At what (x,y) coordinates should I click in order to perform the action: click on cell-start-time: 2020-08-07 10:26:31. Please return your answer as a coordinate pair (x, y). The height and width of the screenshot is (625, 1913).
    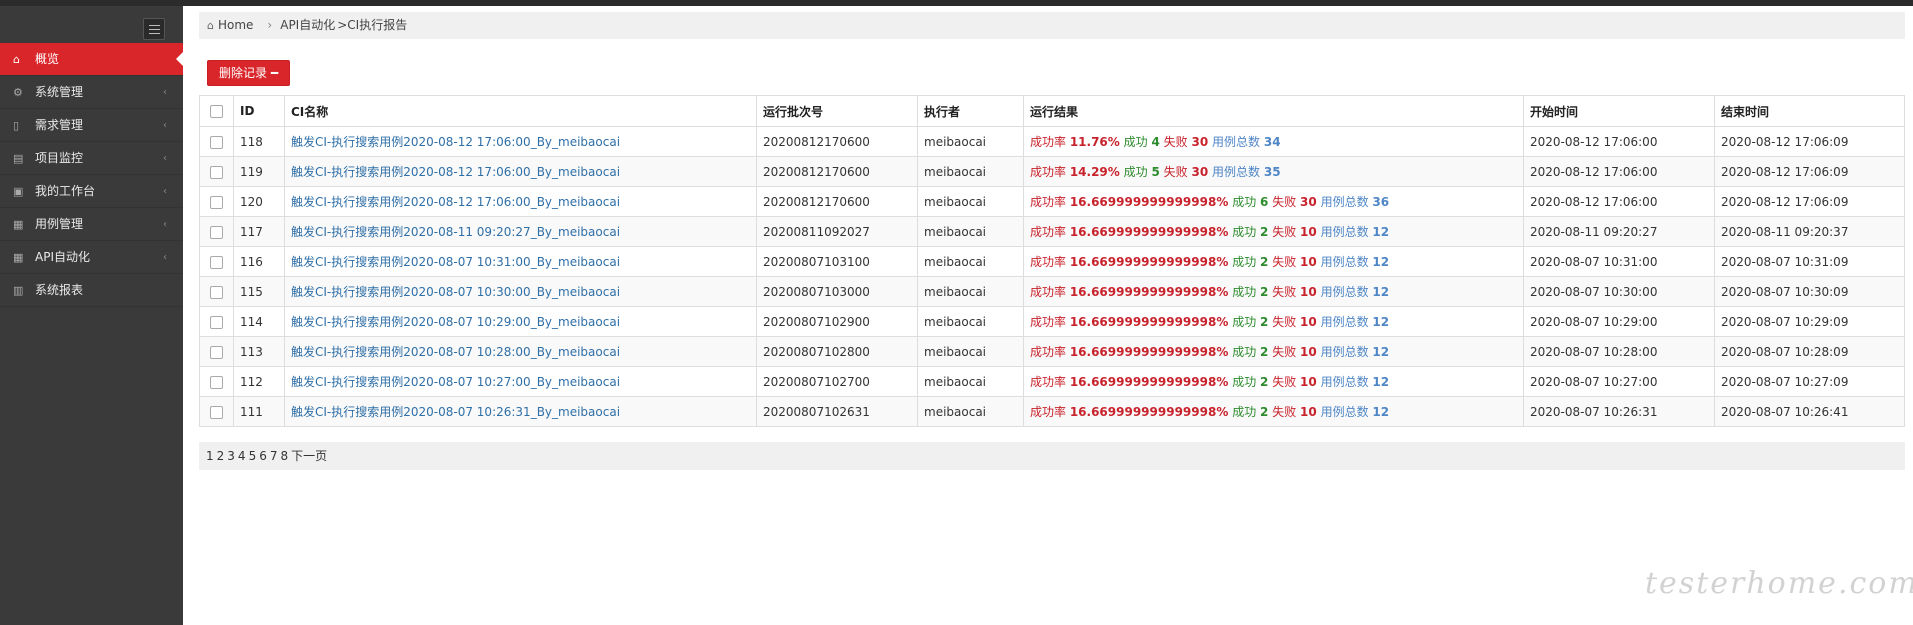
    Looking at the image, I should click on (1619, 411).